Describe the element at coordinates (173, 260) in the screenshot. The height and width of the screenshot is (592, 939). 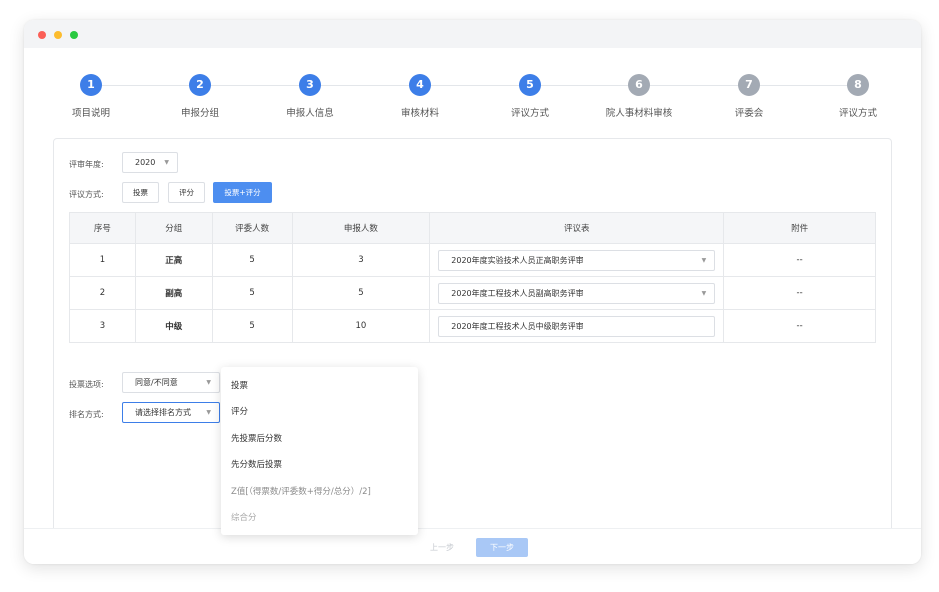
I see `group-name-cell: 正高` at that location.